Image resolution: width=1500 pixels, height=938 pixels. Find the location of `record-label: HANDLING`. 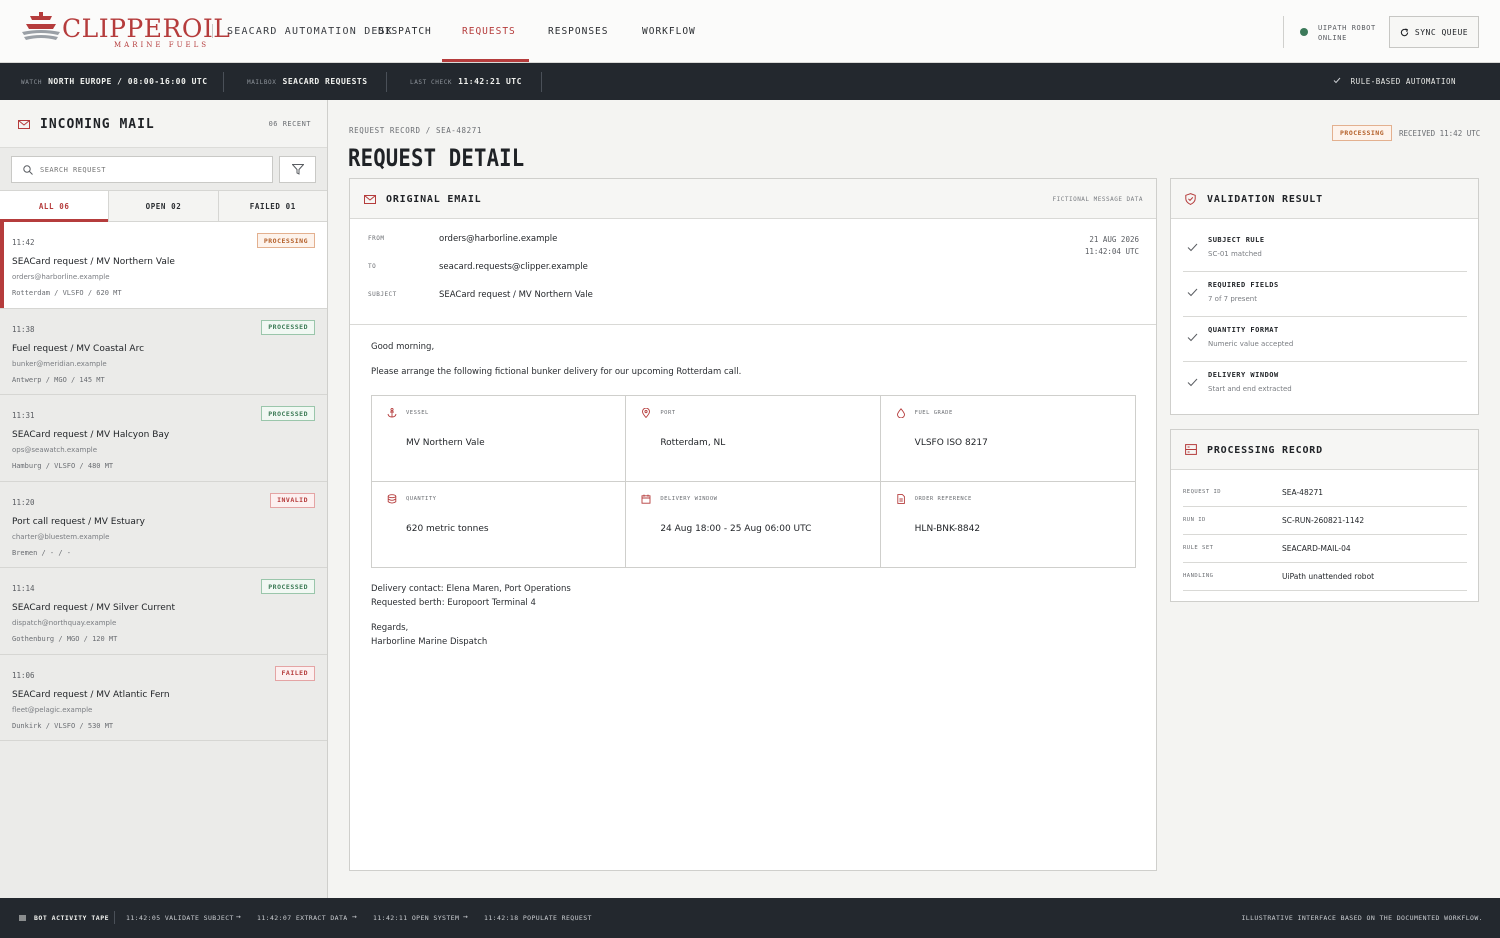

record-label: HANDLING is located at coordinates (1198, 576).